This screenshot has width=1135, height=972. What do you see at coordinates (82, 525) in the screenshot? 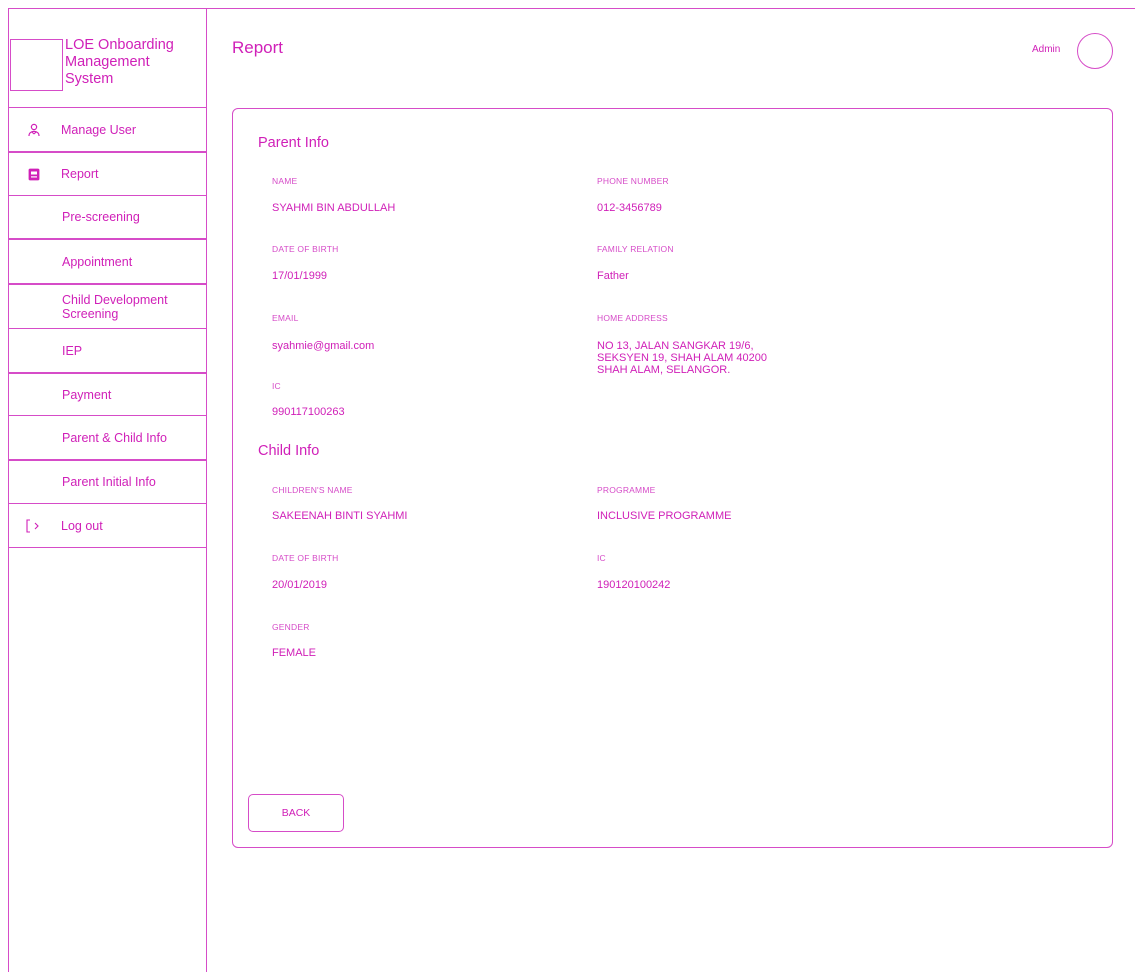
I see `sidebar-item-label: Log out` at bounding box center [82, 525].